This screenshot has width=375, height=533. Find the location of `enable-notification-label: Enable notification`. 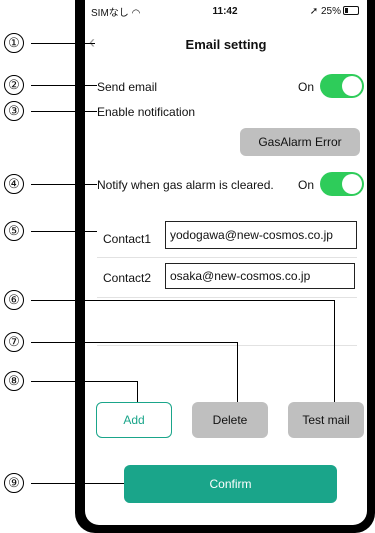

enable-notification-label: Enable notification is located at coordinates (146, 112).